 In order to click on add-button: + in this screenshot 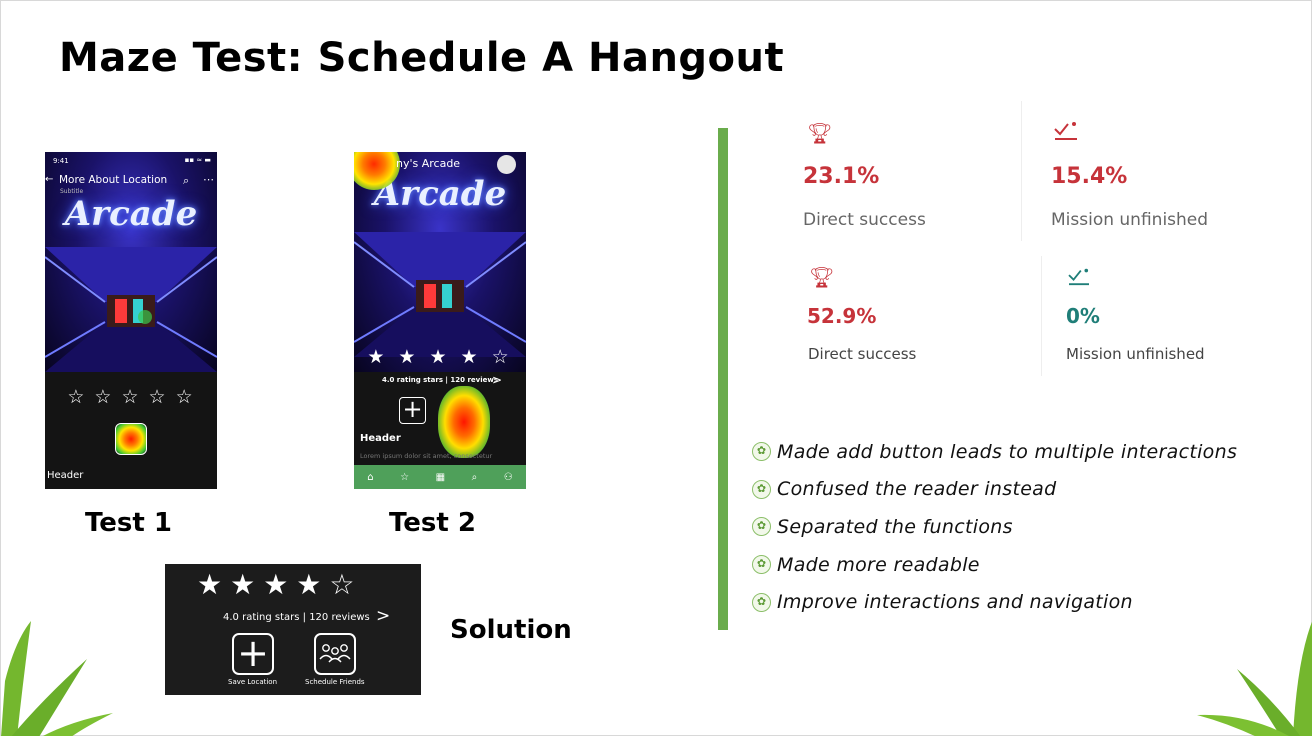, I will do `click(412, 410)`.